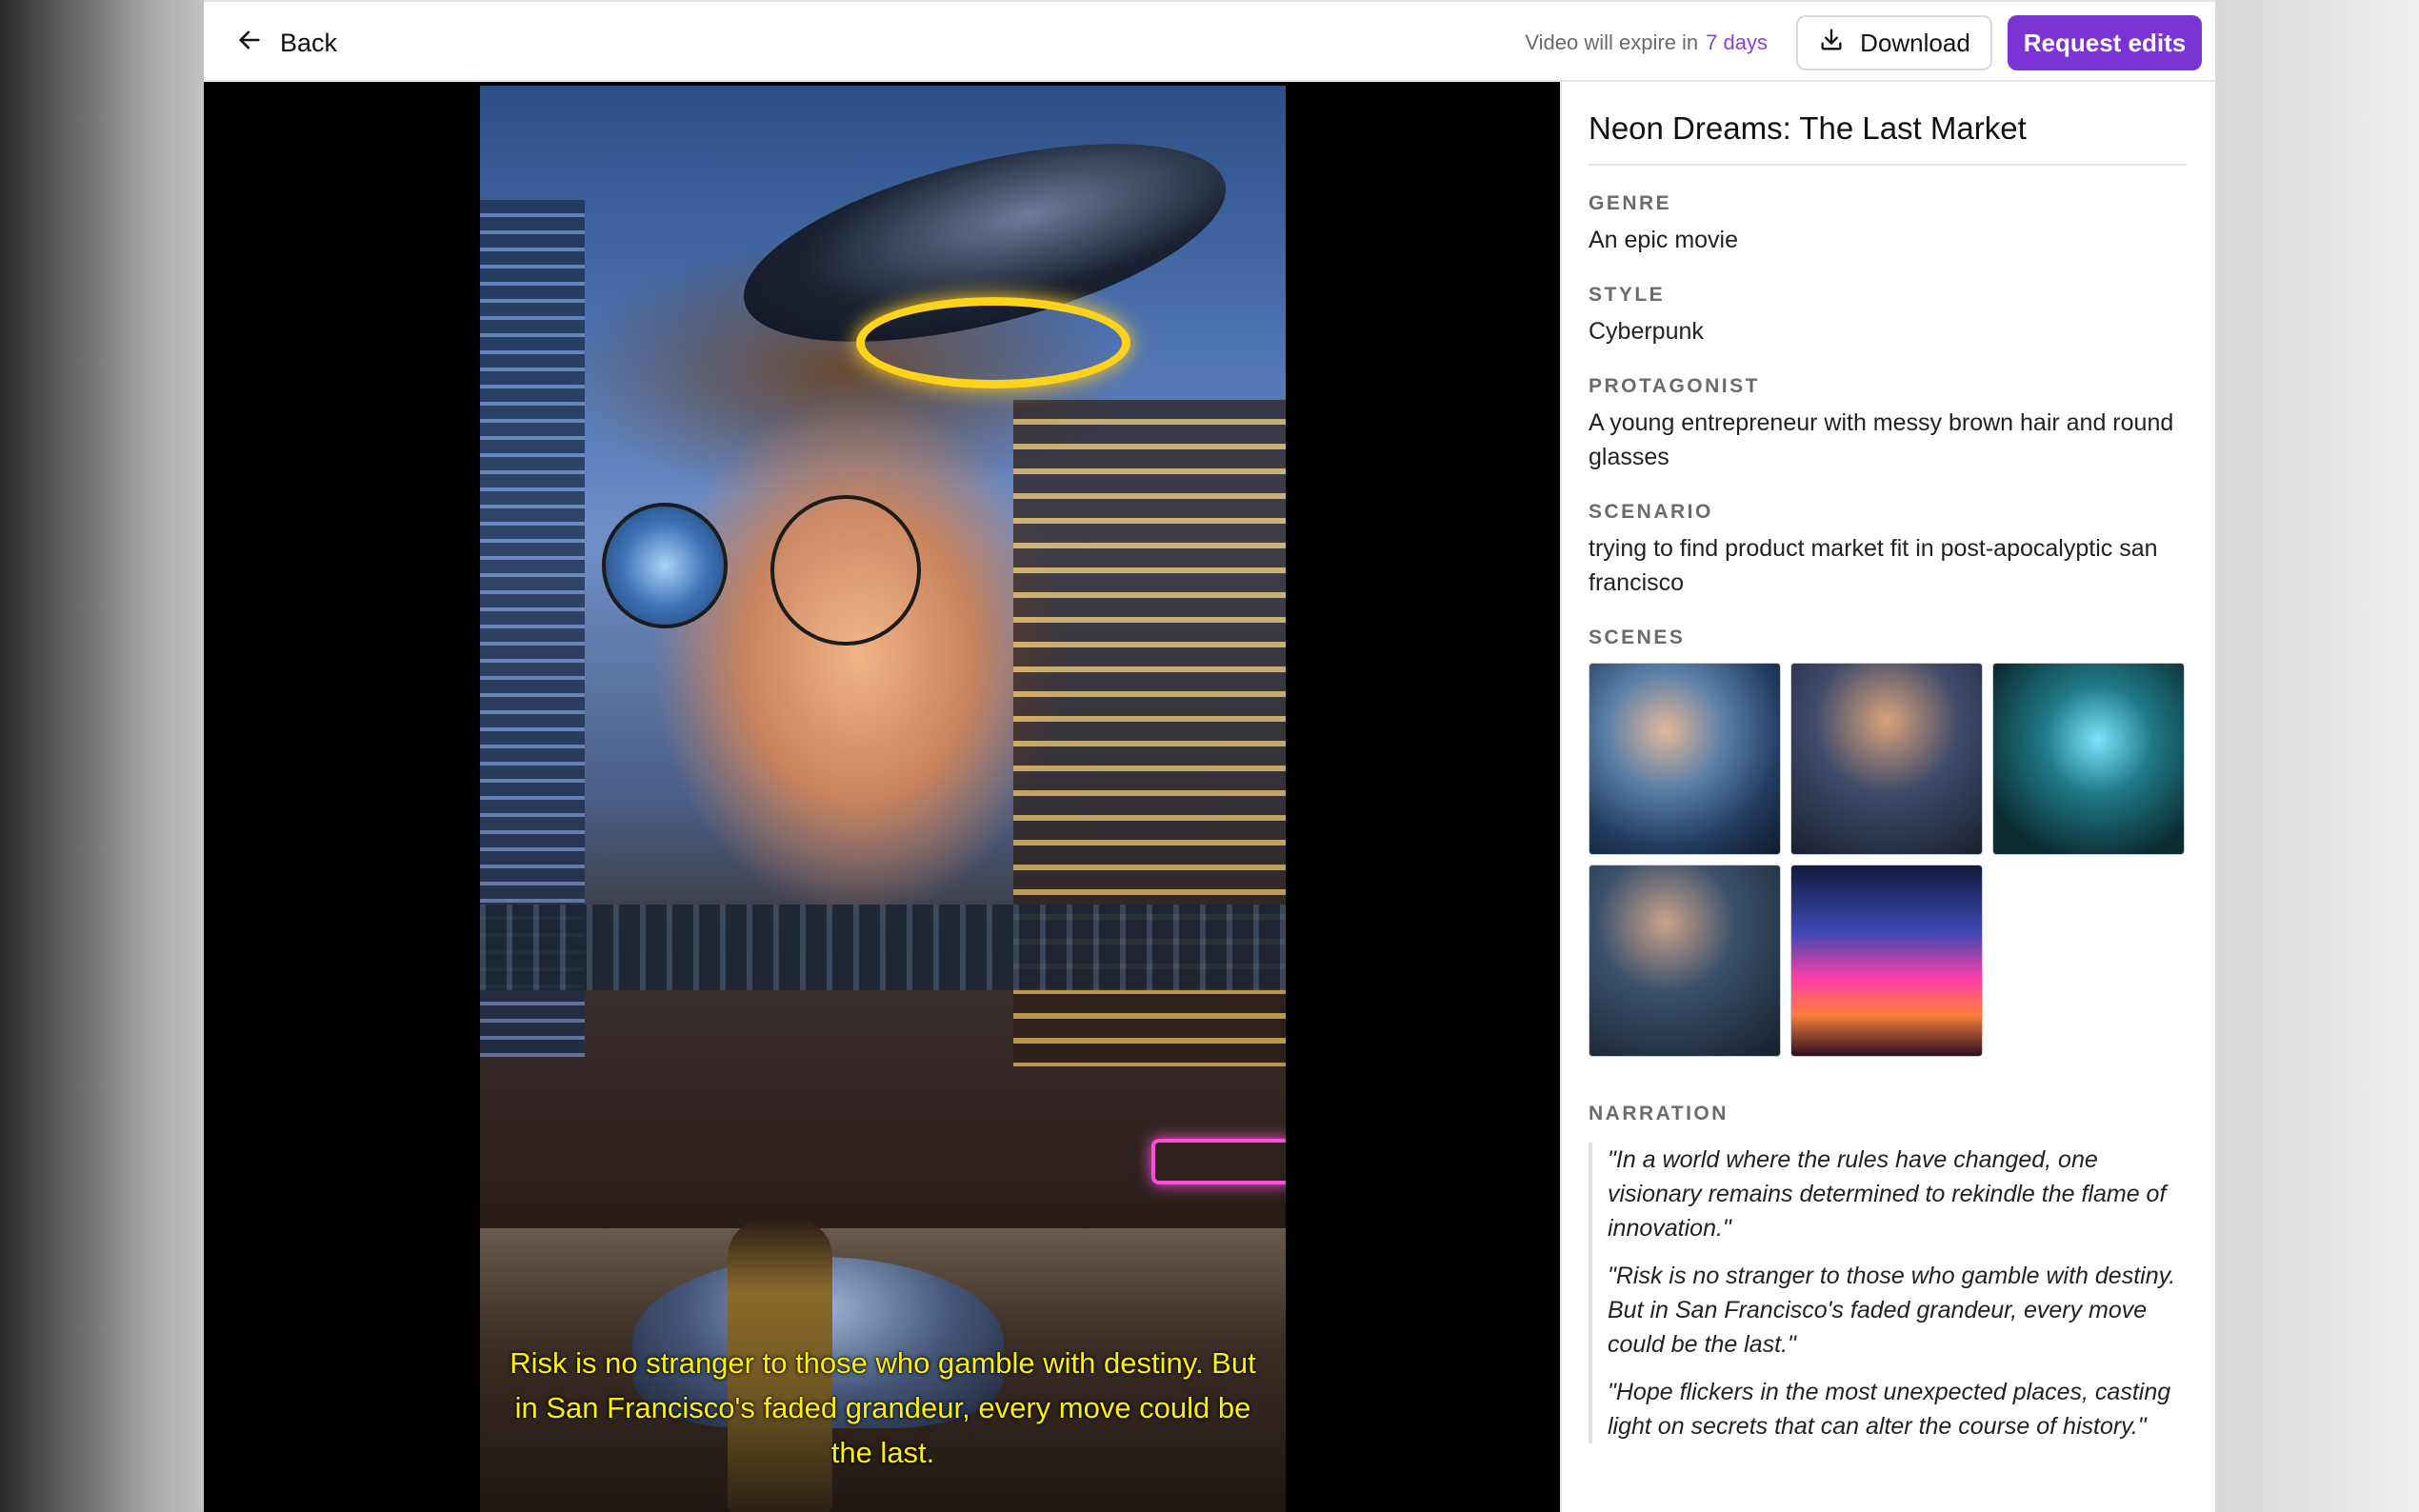 This screenshot has height=1512, width=2419. I want to click on glasses-lens-right, so click(845, 570).